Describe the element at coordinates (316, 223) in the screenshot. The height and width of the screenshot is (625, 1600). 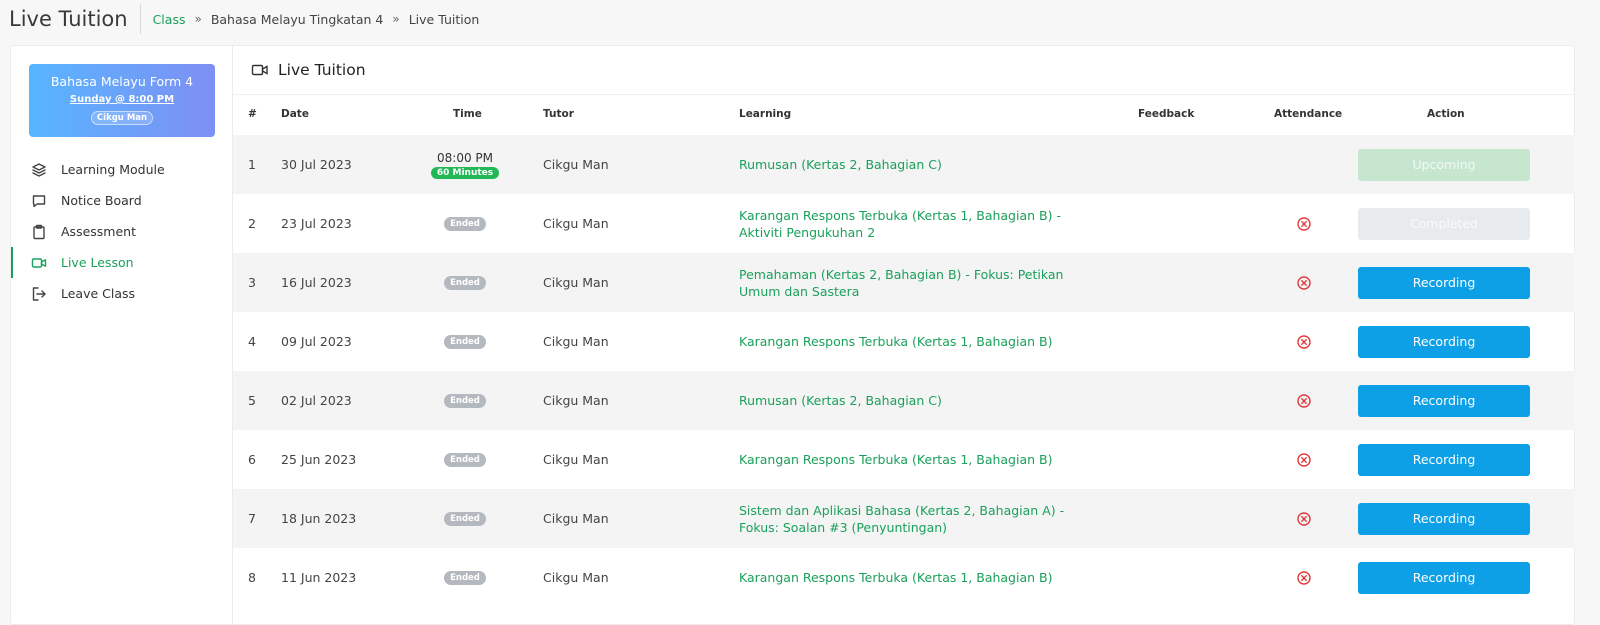
I see `row-date: 23 Jul 2023` at that location.